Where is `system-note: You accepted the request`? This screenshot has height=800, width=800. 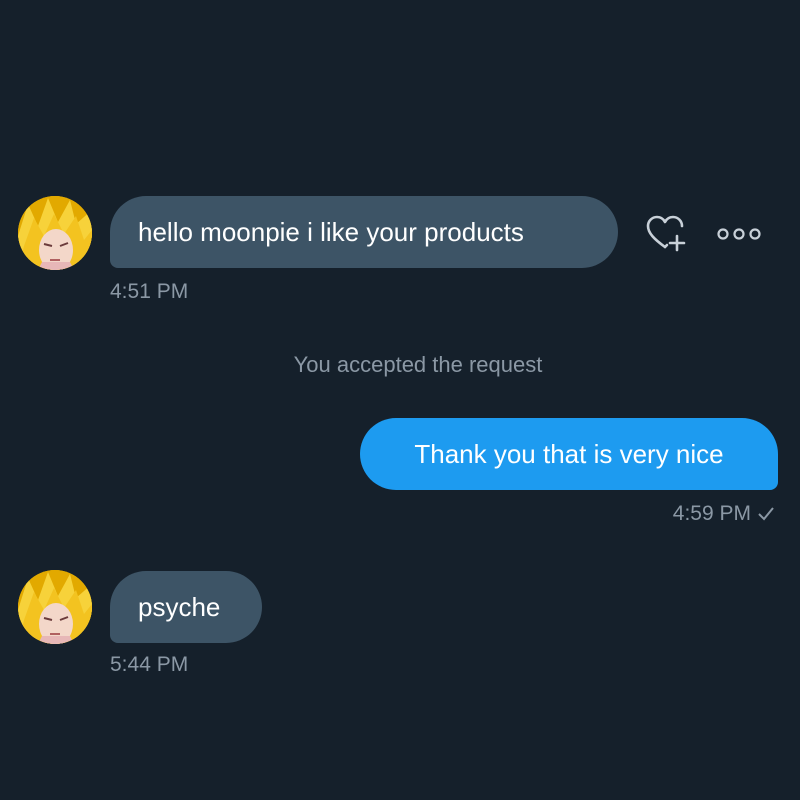 system-note: You accepted the request is located at coordinates (418, 364).